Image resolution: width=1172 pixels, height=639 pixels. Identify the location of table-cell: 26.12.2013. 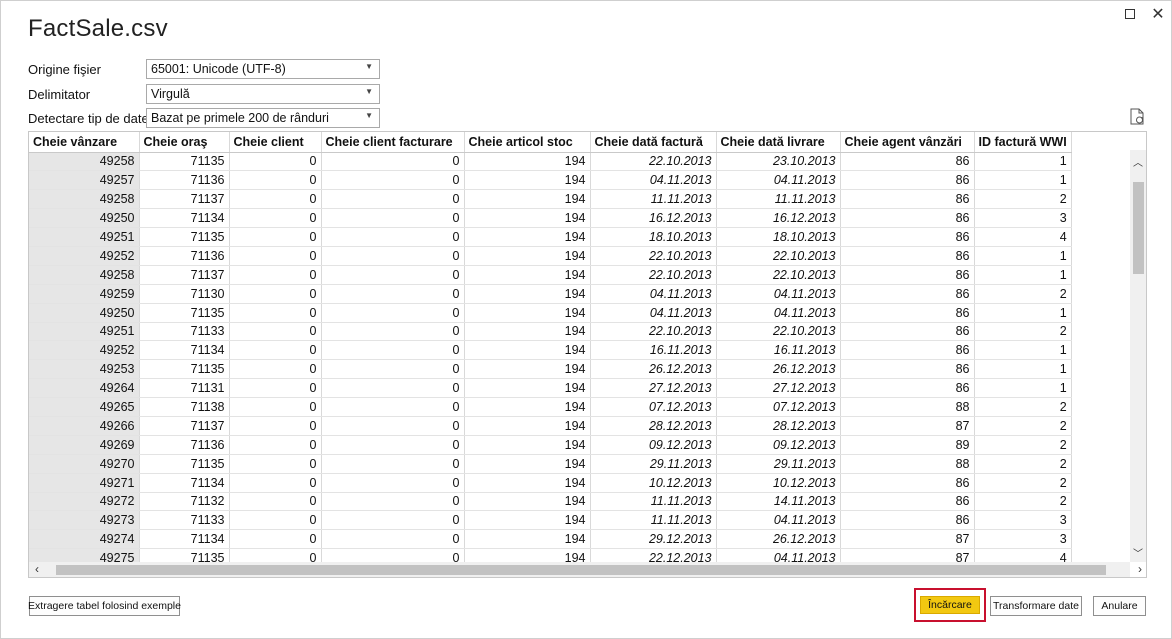
(778, 369).